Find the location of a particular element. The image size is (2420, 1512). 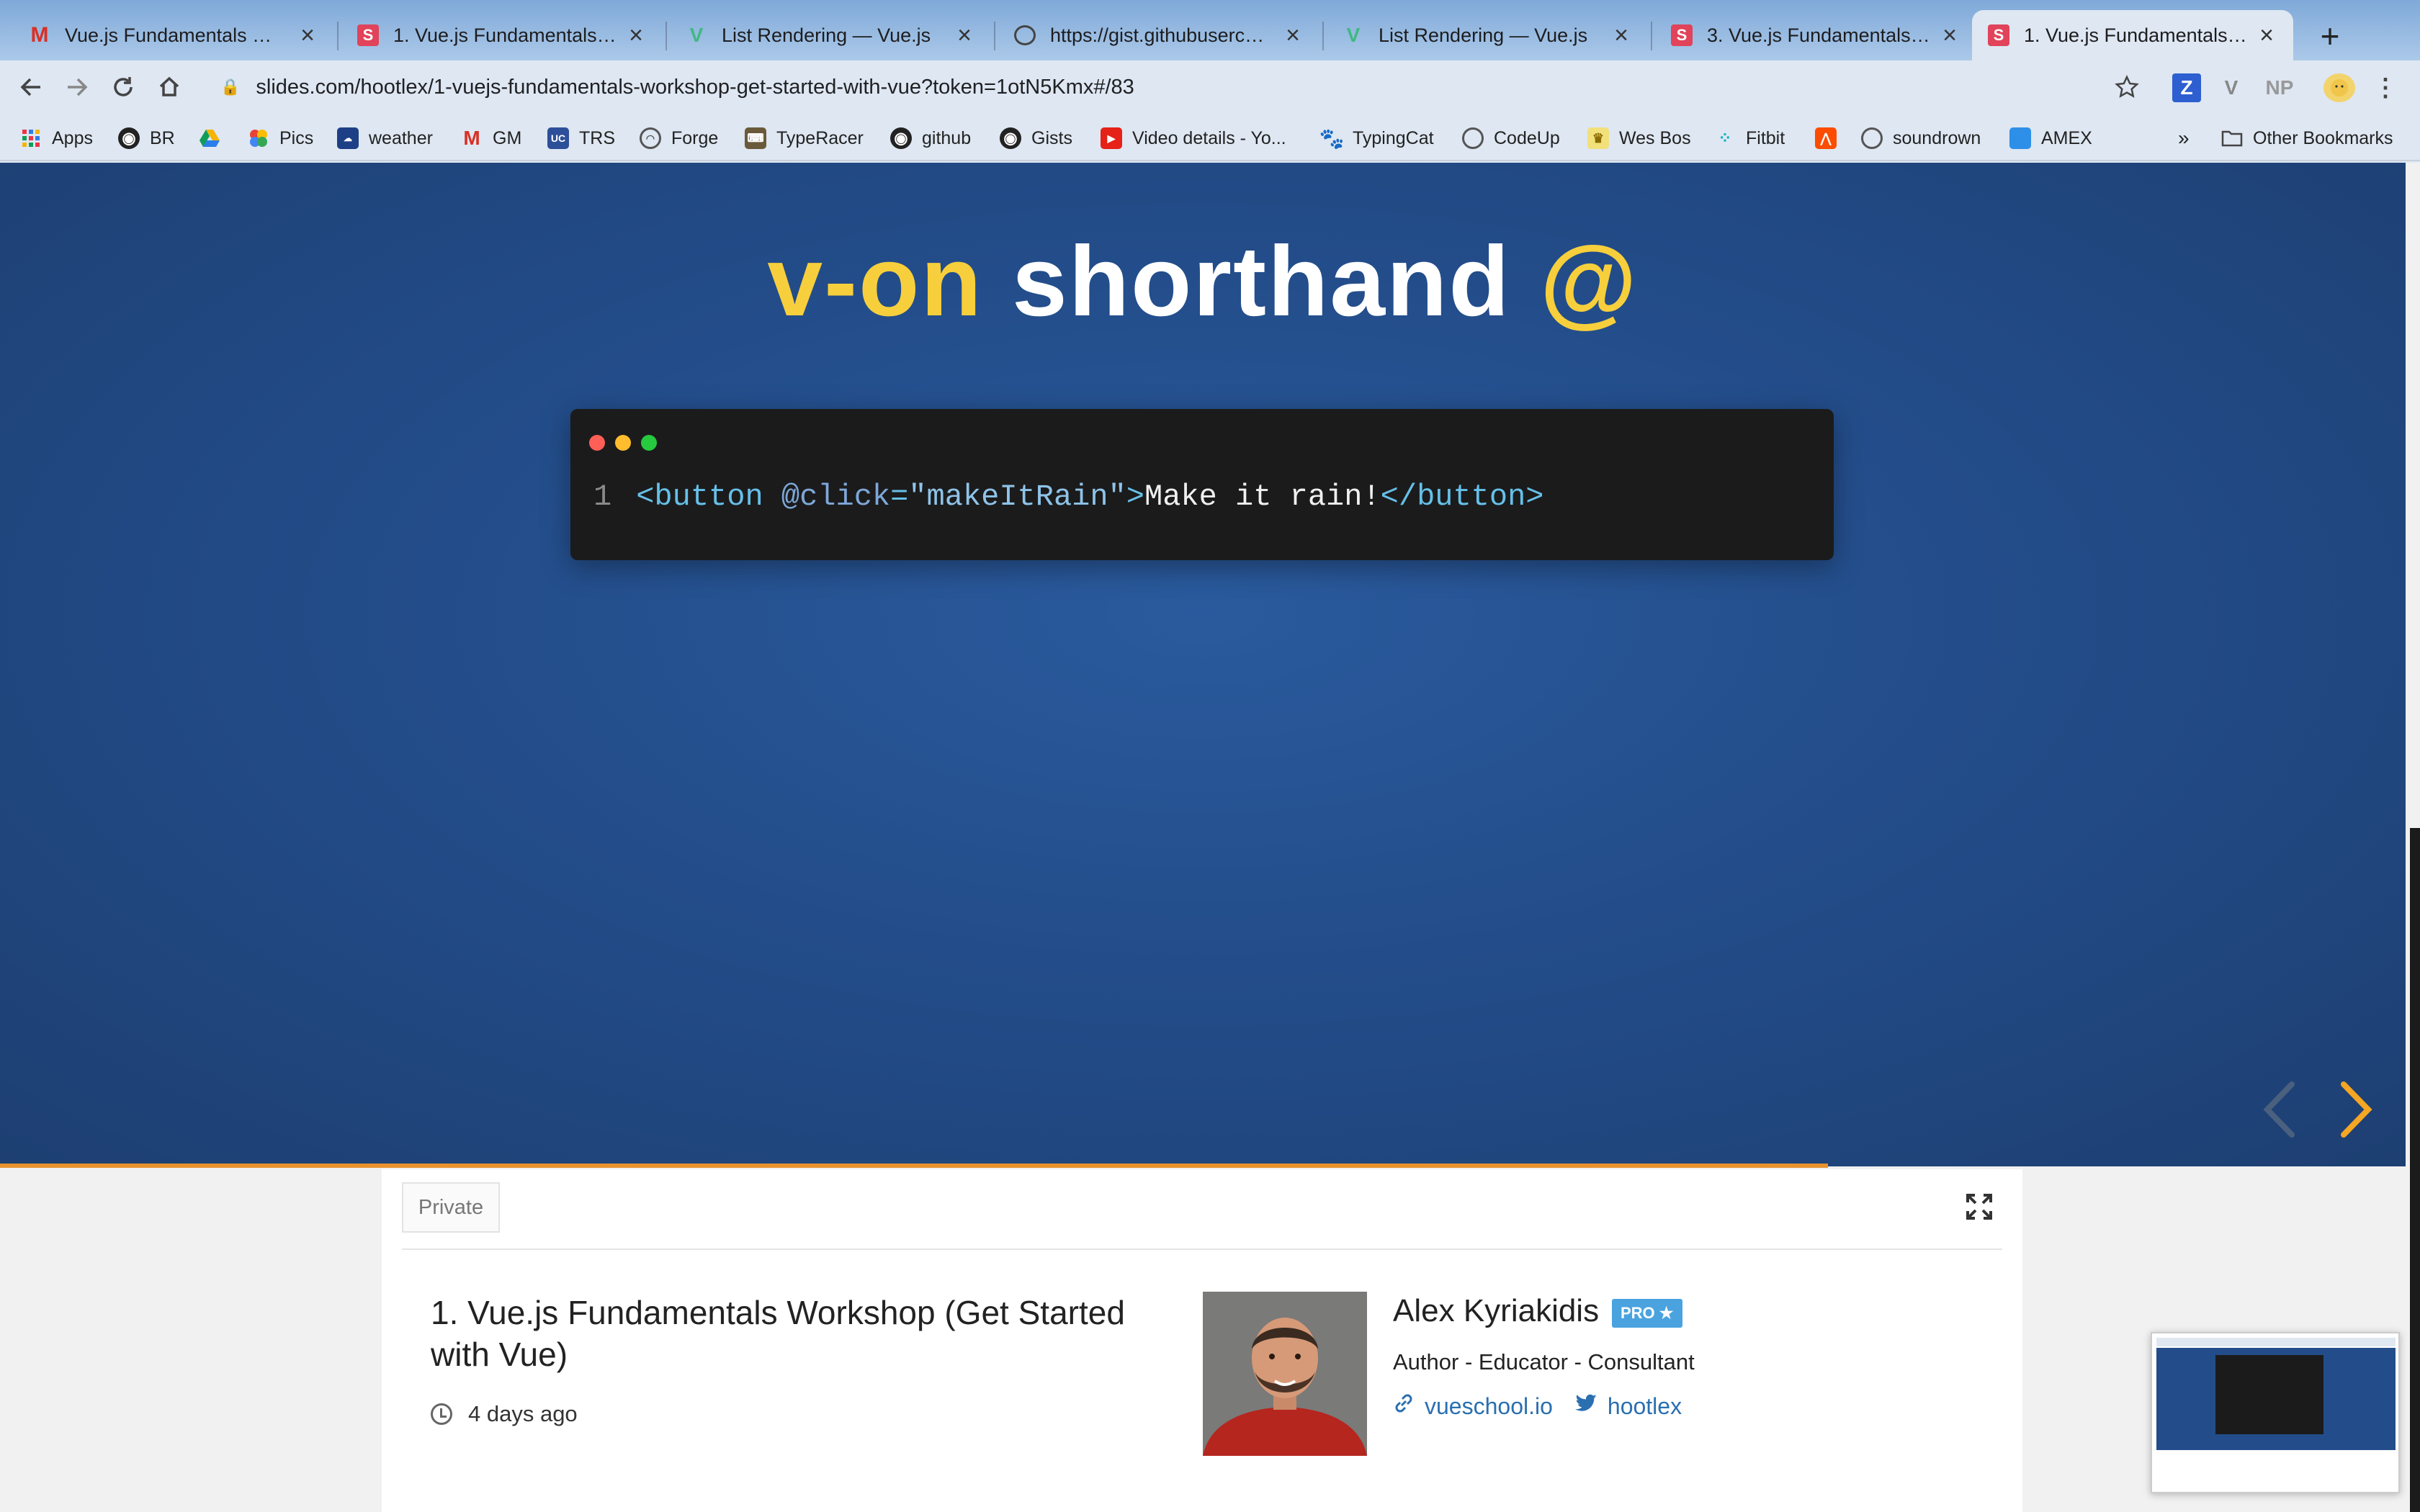

home-button is located at coordinates (169, 87).